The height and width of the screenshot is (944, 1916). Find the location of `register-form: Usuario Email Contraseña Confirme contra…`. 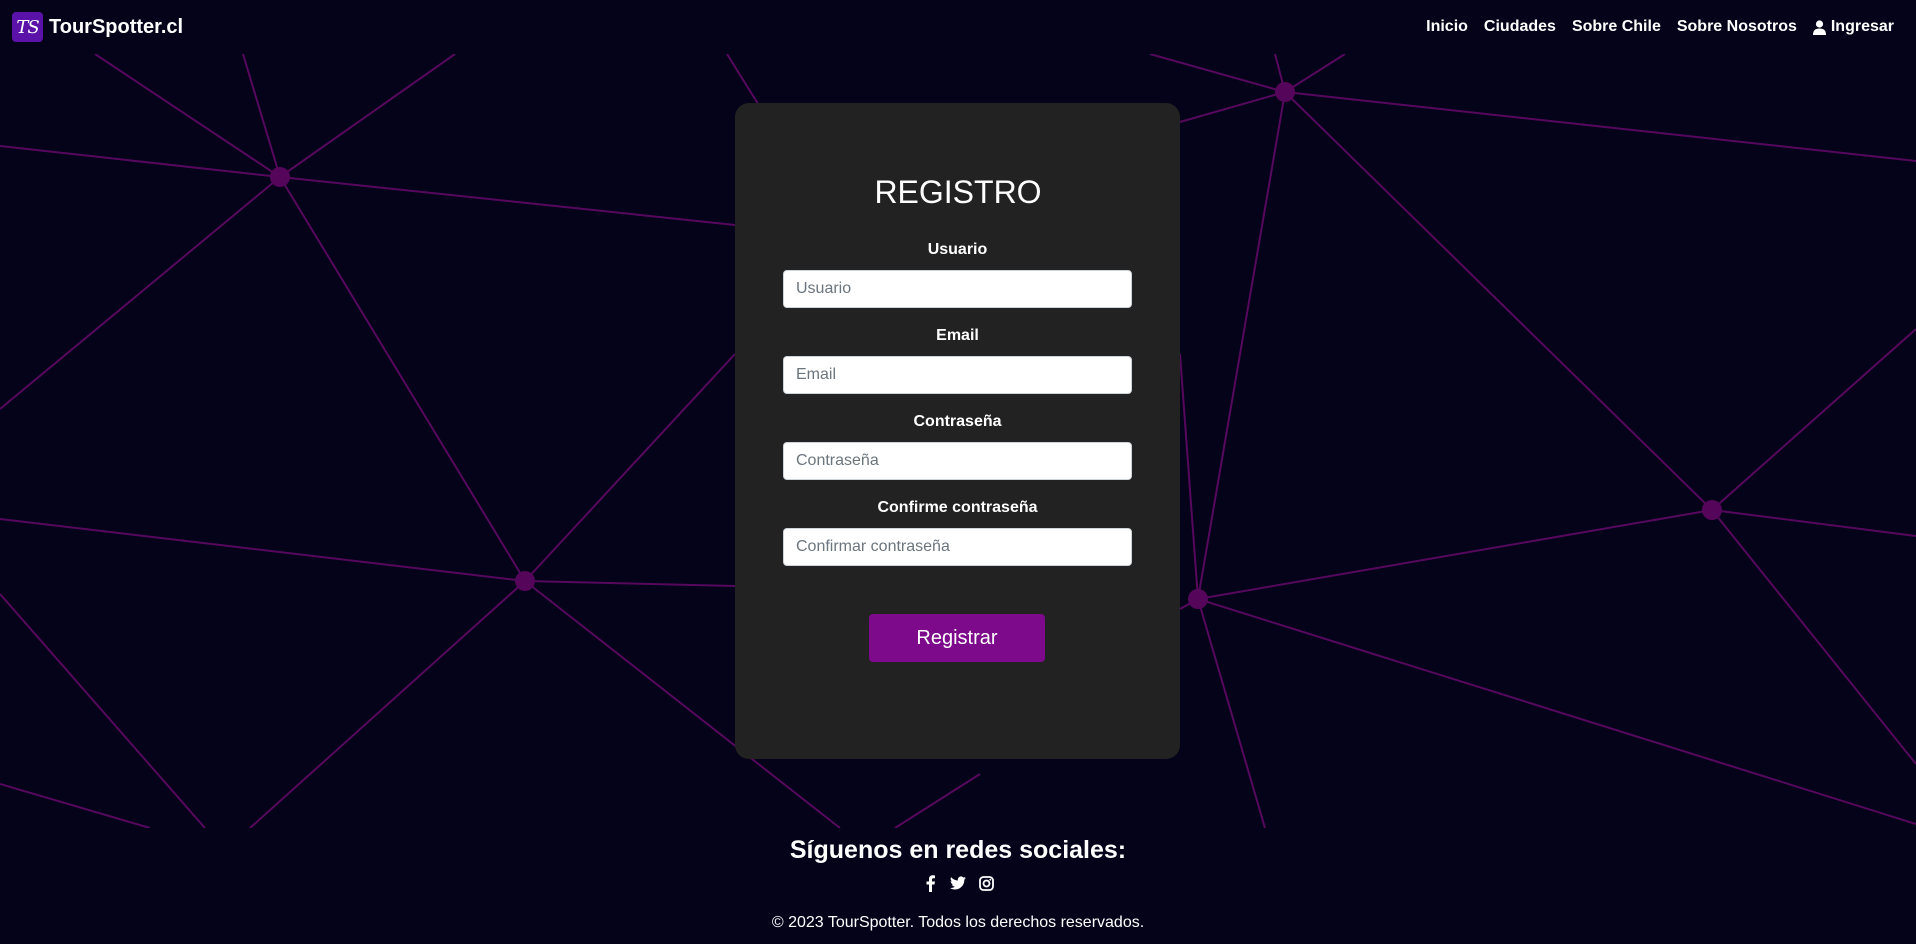

register-form: Usuario Email Contraseña Confirme contra… is located at coordinates (957, 412).